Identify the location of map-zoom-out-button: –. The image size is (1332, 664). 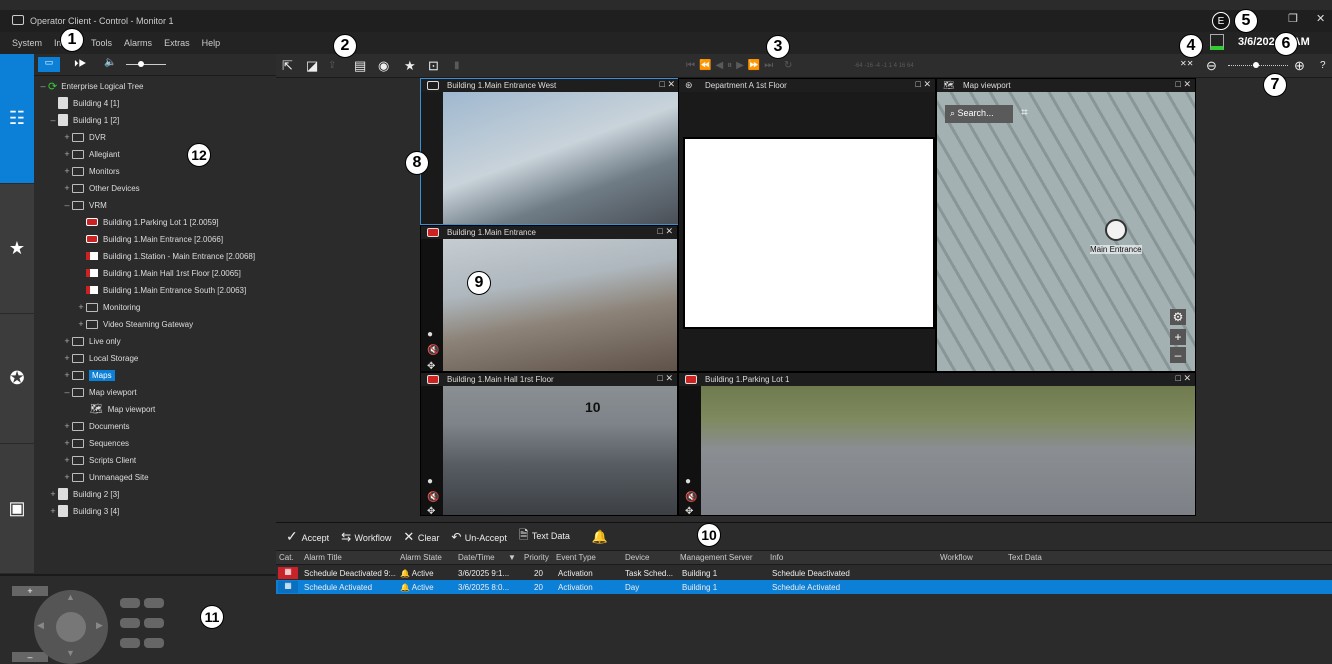
(1178, 355).